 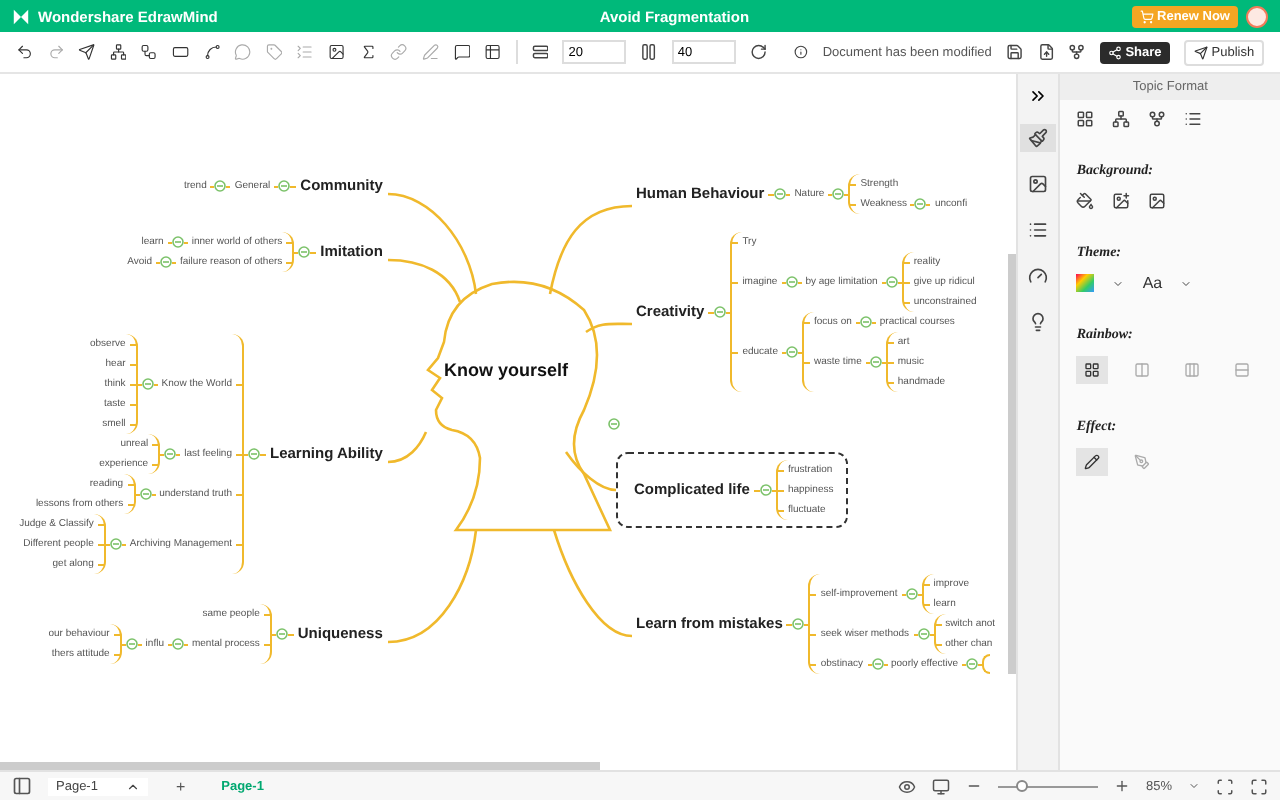 I want to click on structure-icon, so click(x=1121, y=119).